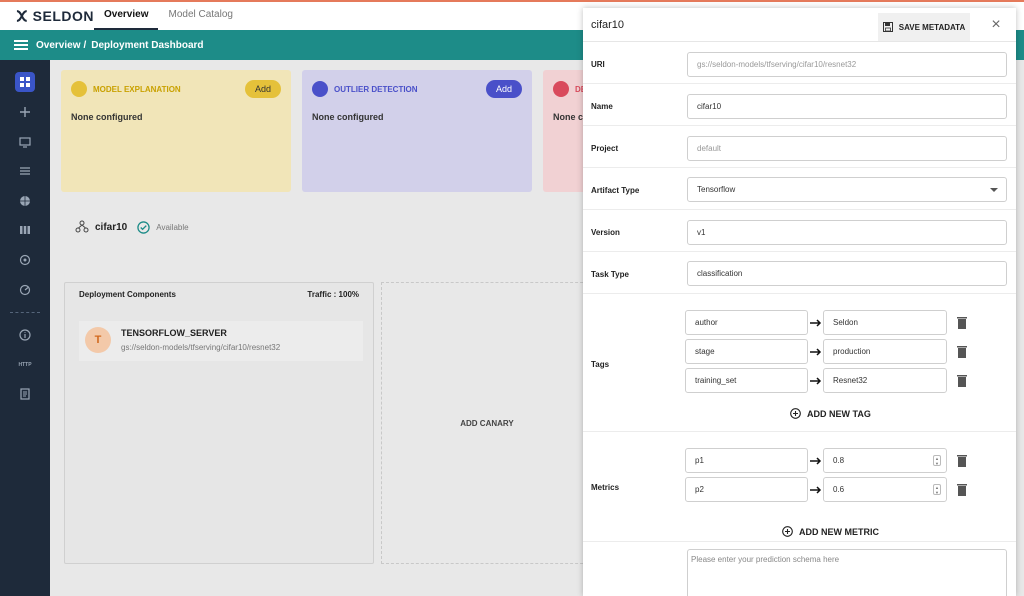 Image resolution: width=1024 pixels, height=596 pixels. Describe the element at coordinates (839, 531) in the screenshot. I see `add-new-metric-label: ADD NEW METRIC` at that location.